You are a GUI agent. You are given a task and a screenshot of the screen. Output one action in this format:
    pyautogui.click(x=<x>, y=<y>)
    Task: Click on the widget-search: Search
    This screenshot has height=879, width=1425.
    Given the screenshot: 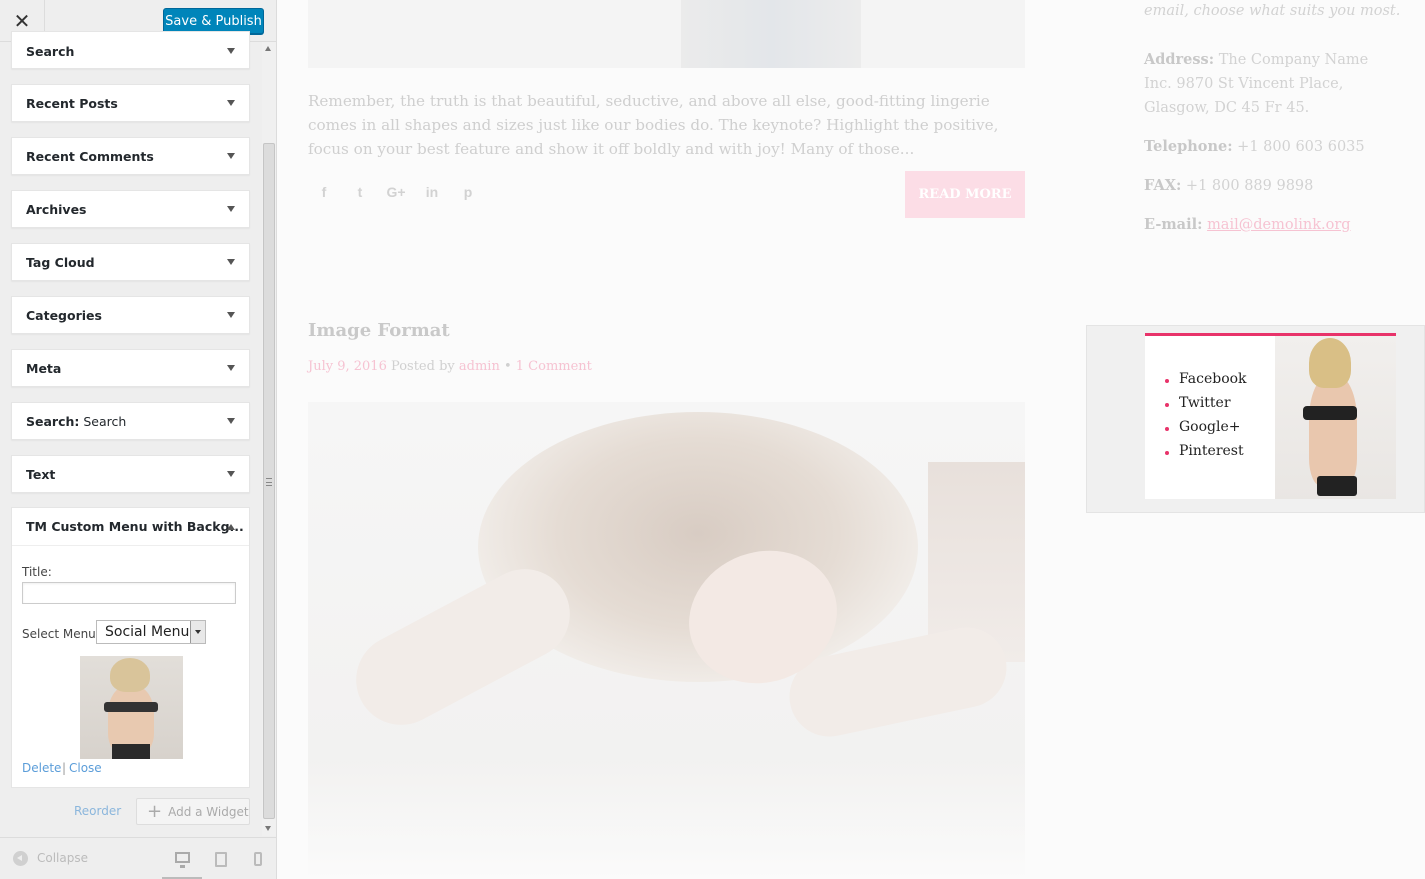 What is the action you would take?
    pyautogui.click(x=130, y=50)
    